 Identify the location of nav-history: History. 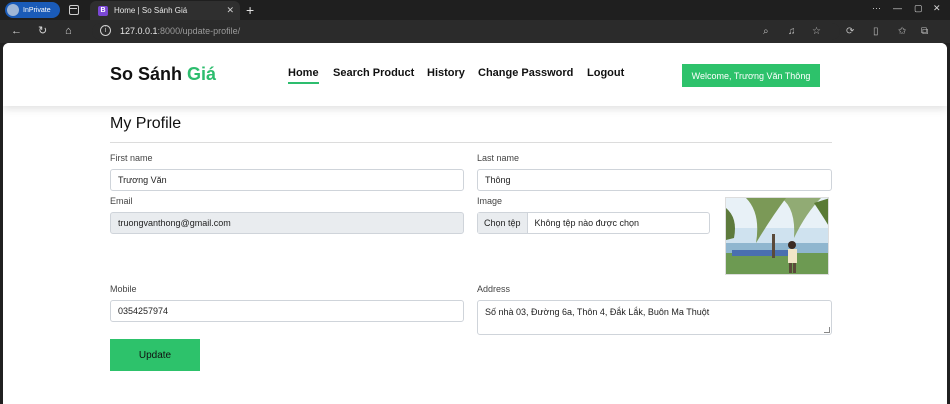
(446, 73).